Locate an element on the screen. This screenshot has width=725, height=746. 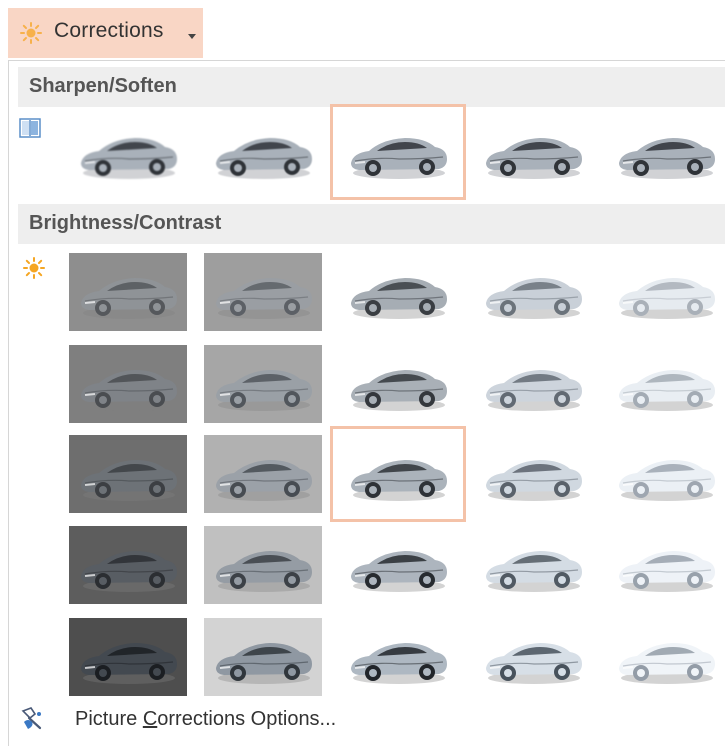
brightness-contrast-title: Brightness/Contrast is located at coordinates (125, 223).